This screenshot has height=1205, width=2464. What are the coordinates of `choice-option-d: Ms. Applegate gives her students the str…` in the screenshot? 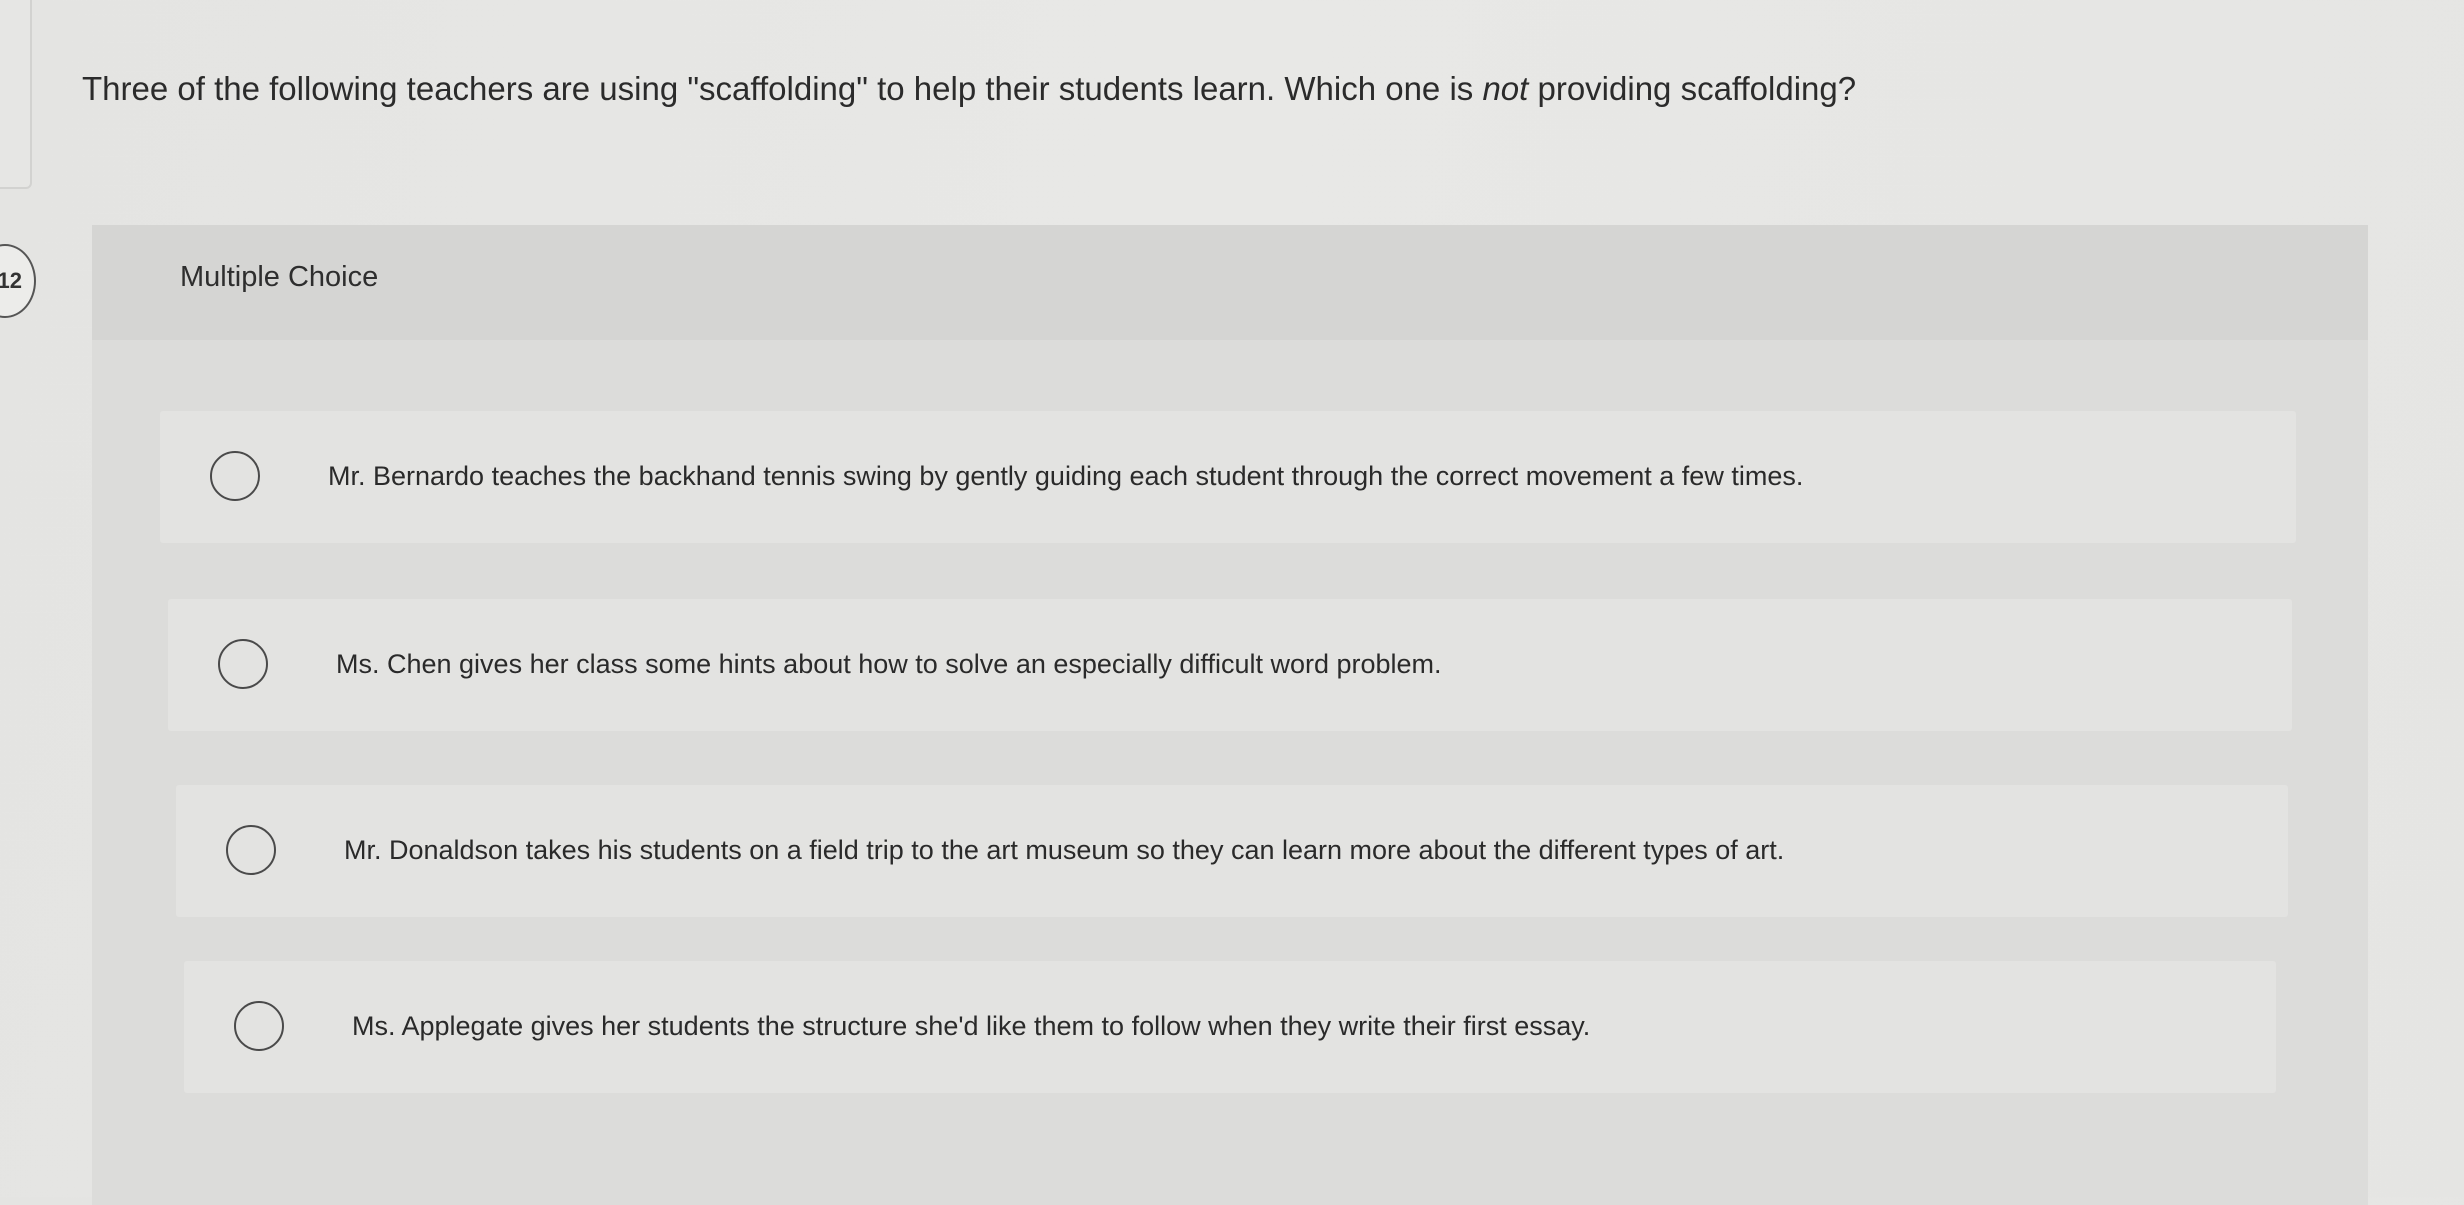 It's located at (1230, 1027).